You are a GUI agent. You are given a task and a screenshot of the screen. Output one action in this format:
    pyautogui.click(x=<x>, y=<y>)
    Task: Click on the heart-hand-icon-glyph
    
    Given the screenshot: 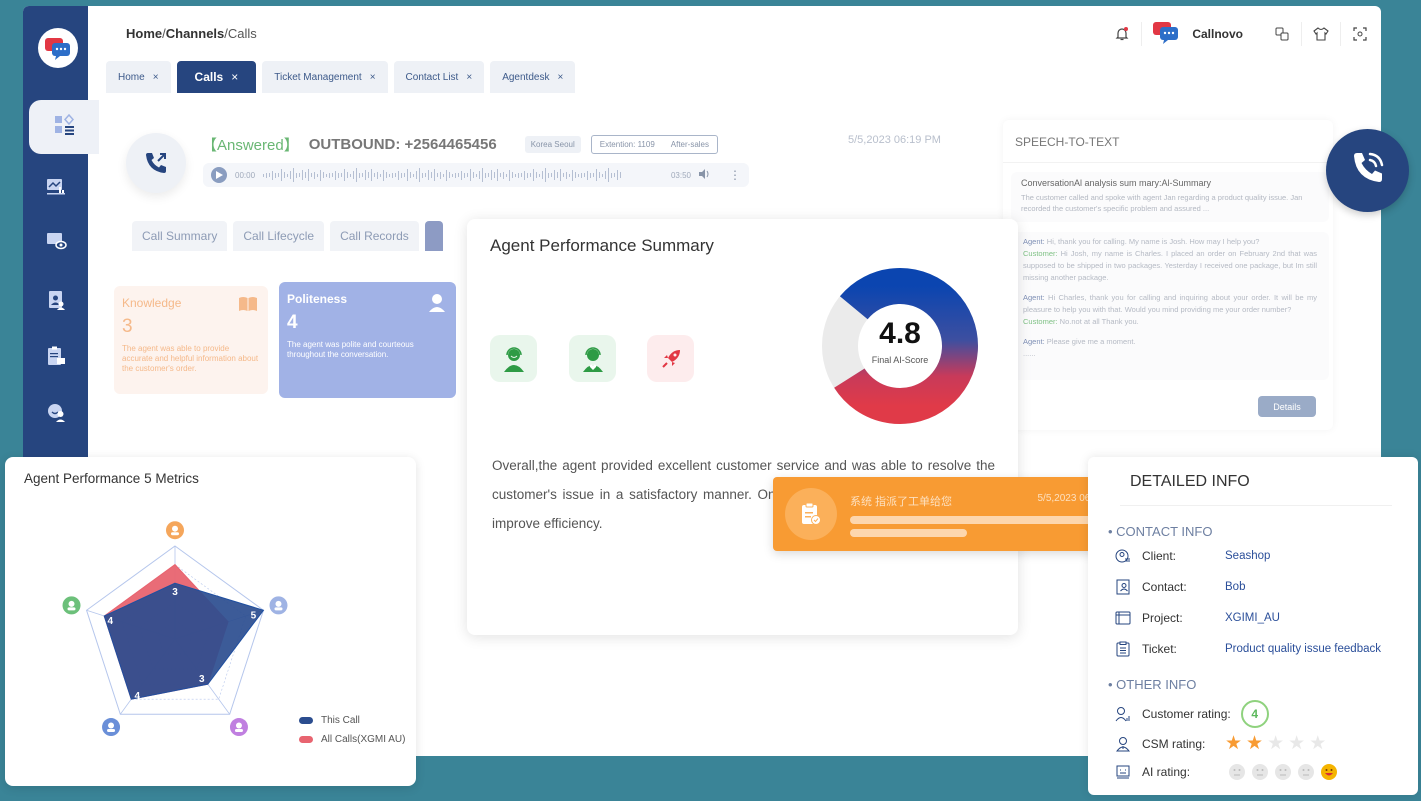 What is the action you would take?
    pyautogui.click(x=278, y=603)
    